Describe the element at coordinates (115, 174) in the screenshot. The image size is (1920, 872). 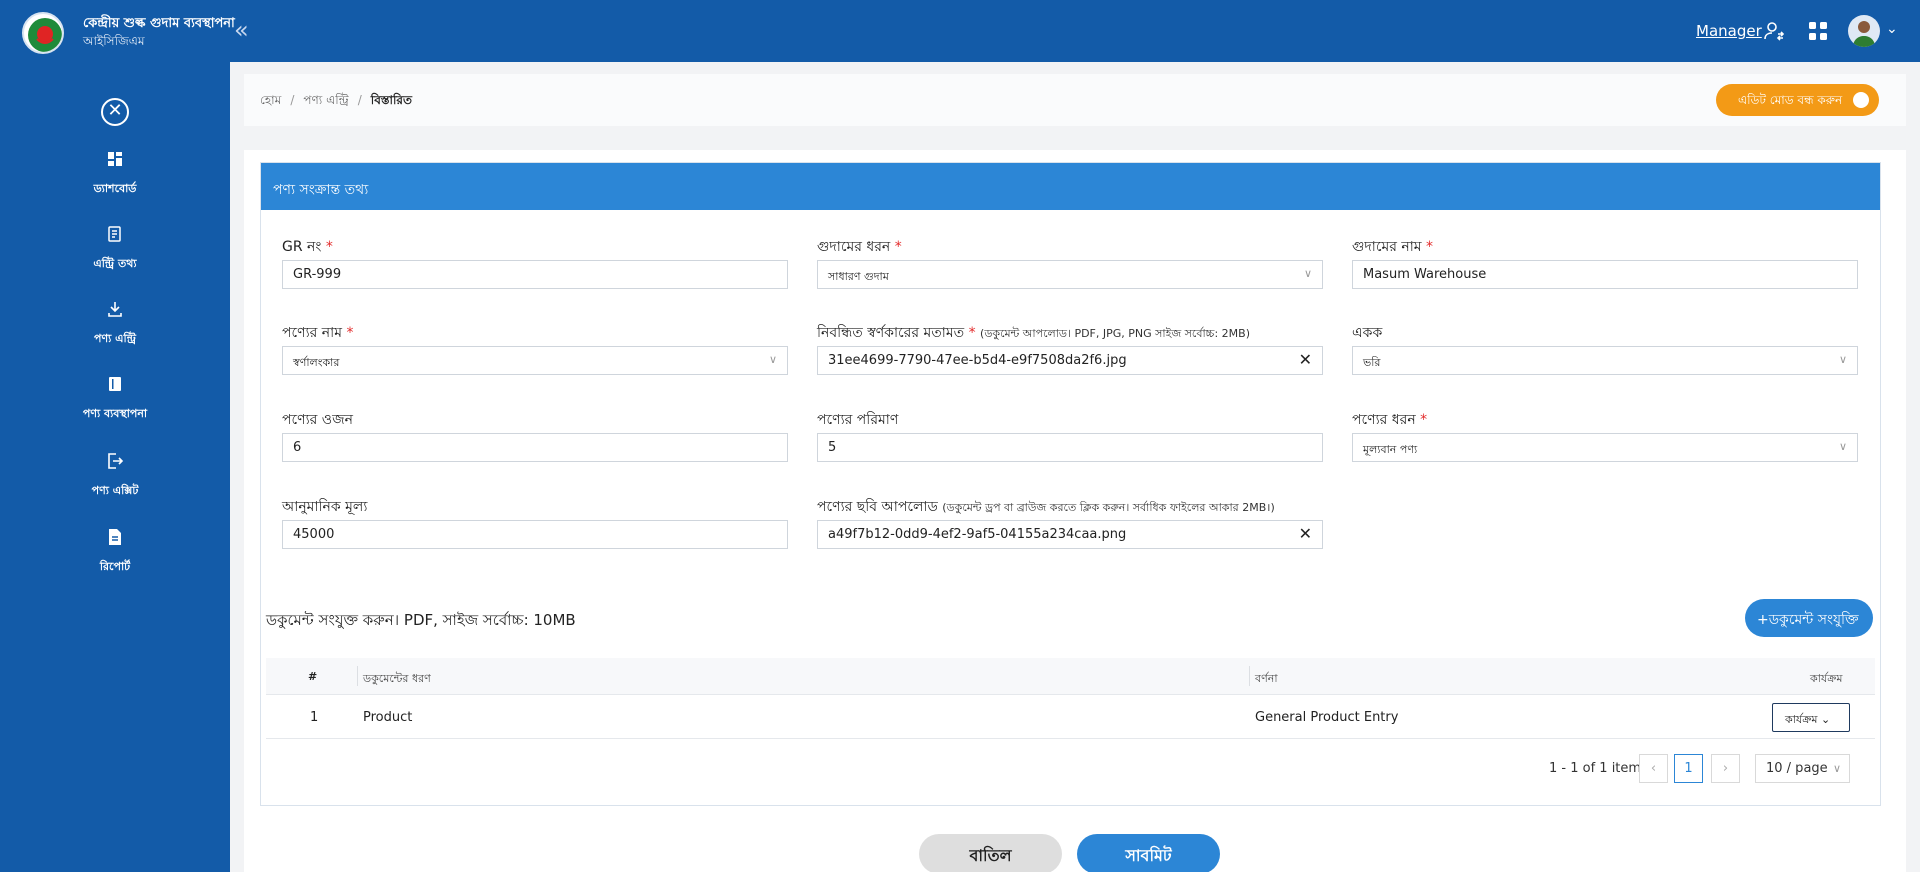
I see `sidebar-item-dashboard: ড্যাশবোর্ড` at that location.